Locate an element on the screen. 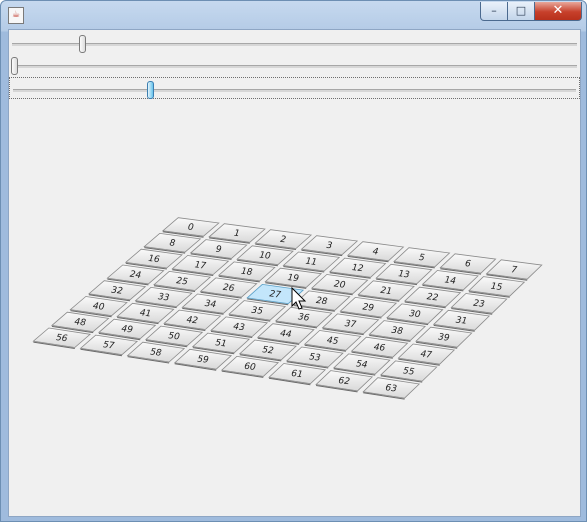 The height and width of the screenshot is (522, 587). tile-14: 14 is located at coordinates (450, 281).